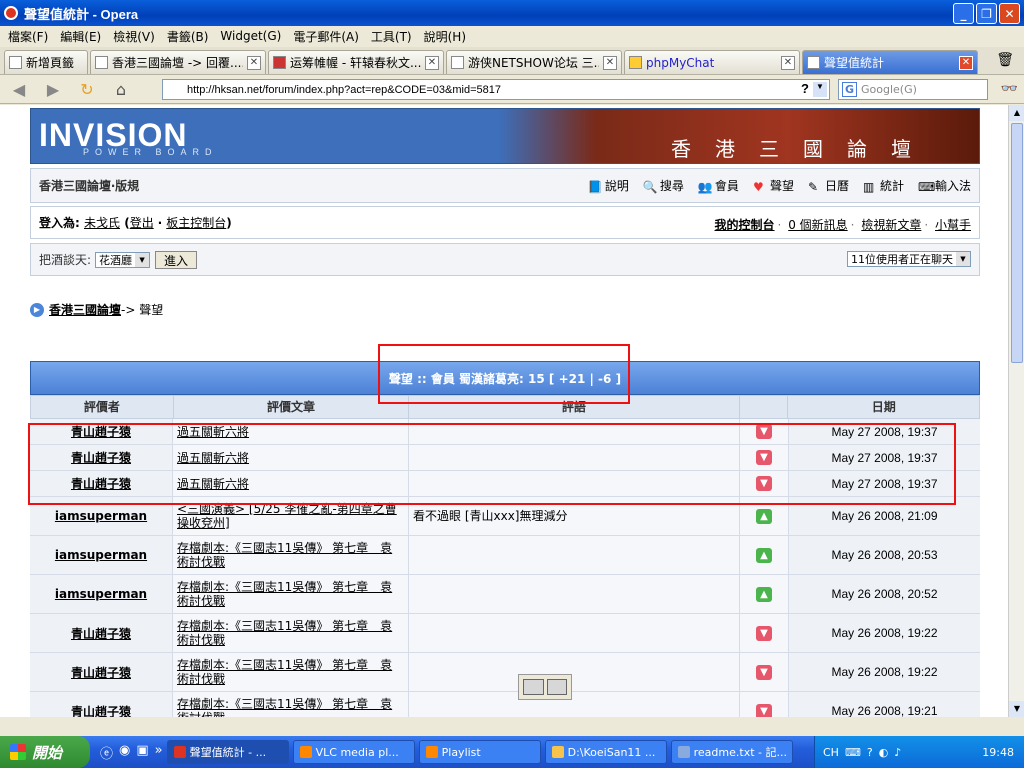 Image resolution: width=1024 pixels, height=768 pixels. What do you see at coordinates (102, 407) in the screenshot?
I see `col-rater: 評價者` at bounding box center [102, 407].